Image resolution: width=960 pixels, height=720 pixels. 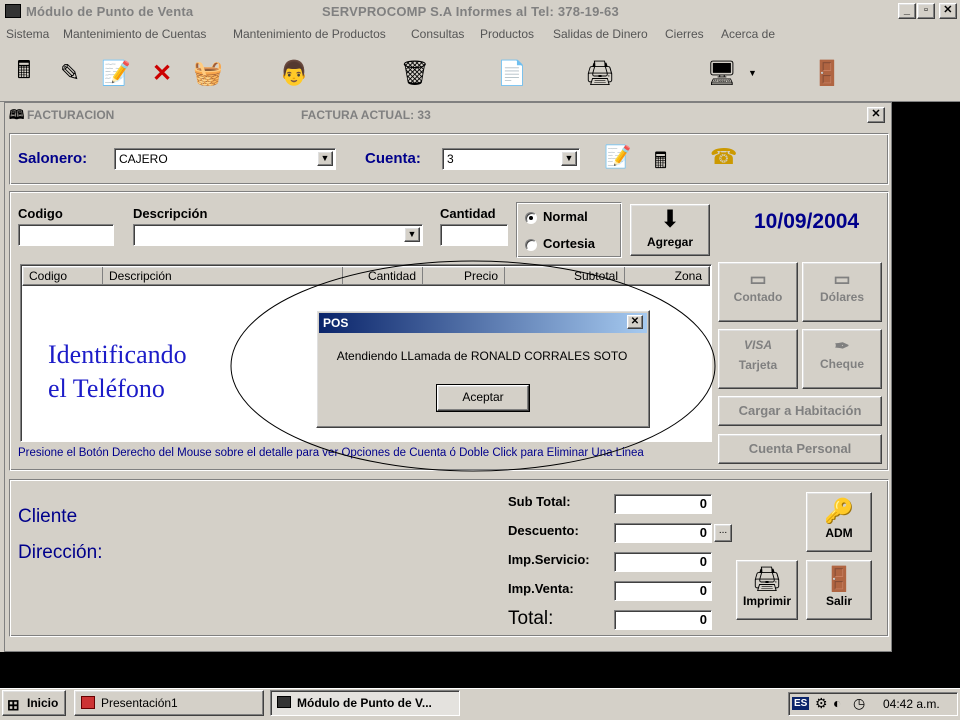 What do you see at coordinates (225, 159) in the screenshot?
I see `salonero-select: CAJERO ▼` at bounding box center [225, 159].